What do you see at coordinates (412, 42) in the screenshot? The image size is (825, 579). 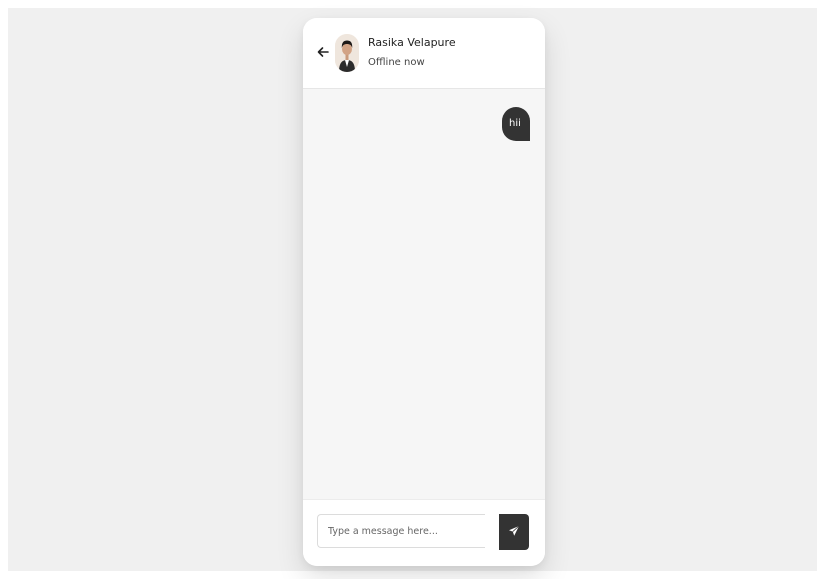 I see `contact-name: Rasika Velapure` at bounding box center [412, 42].